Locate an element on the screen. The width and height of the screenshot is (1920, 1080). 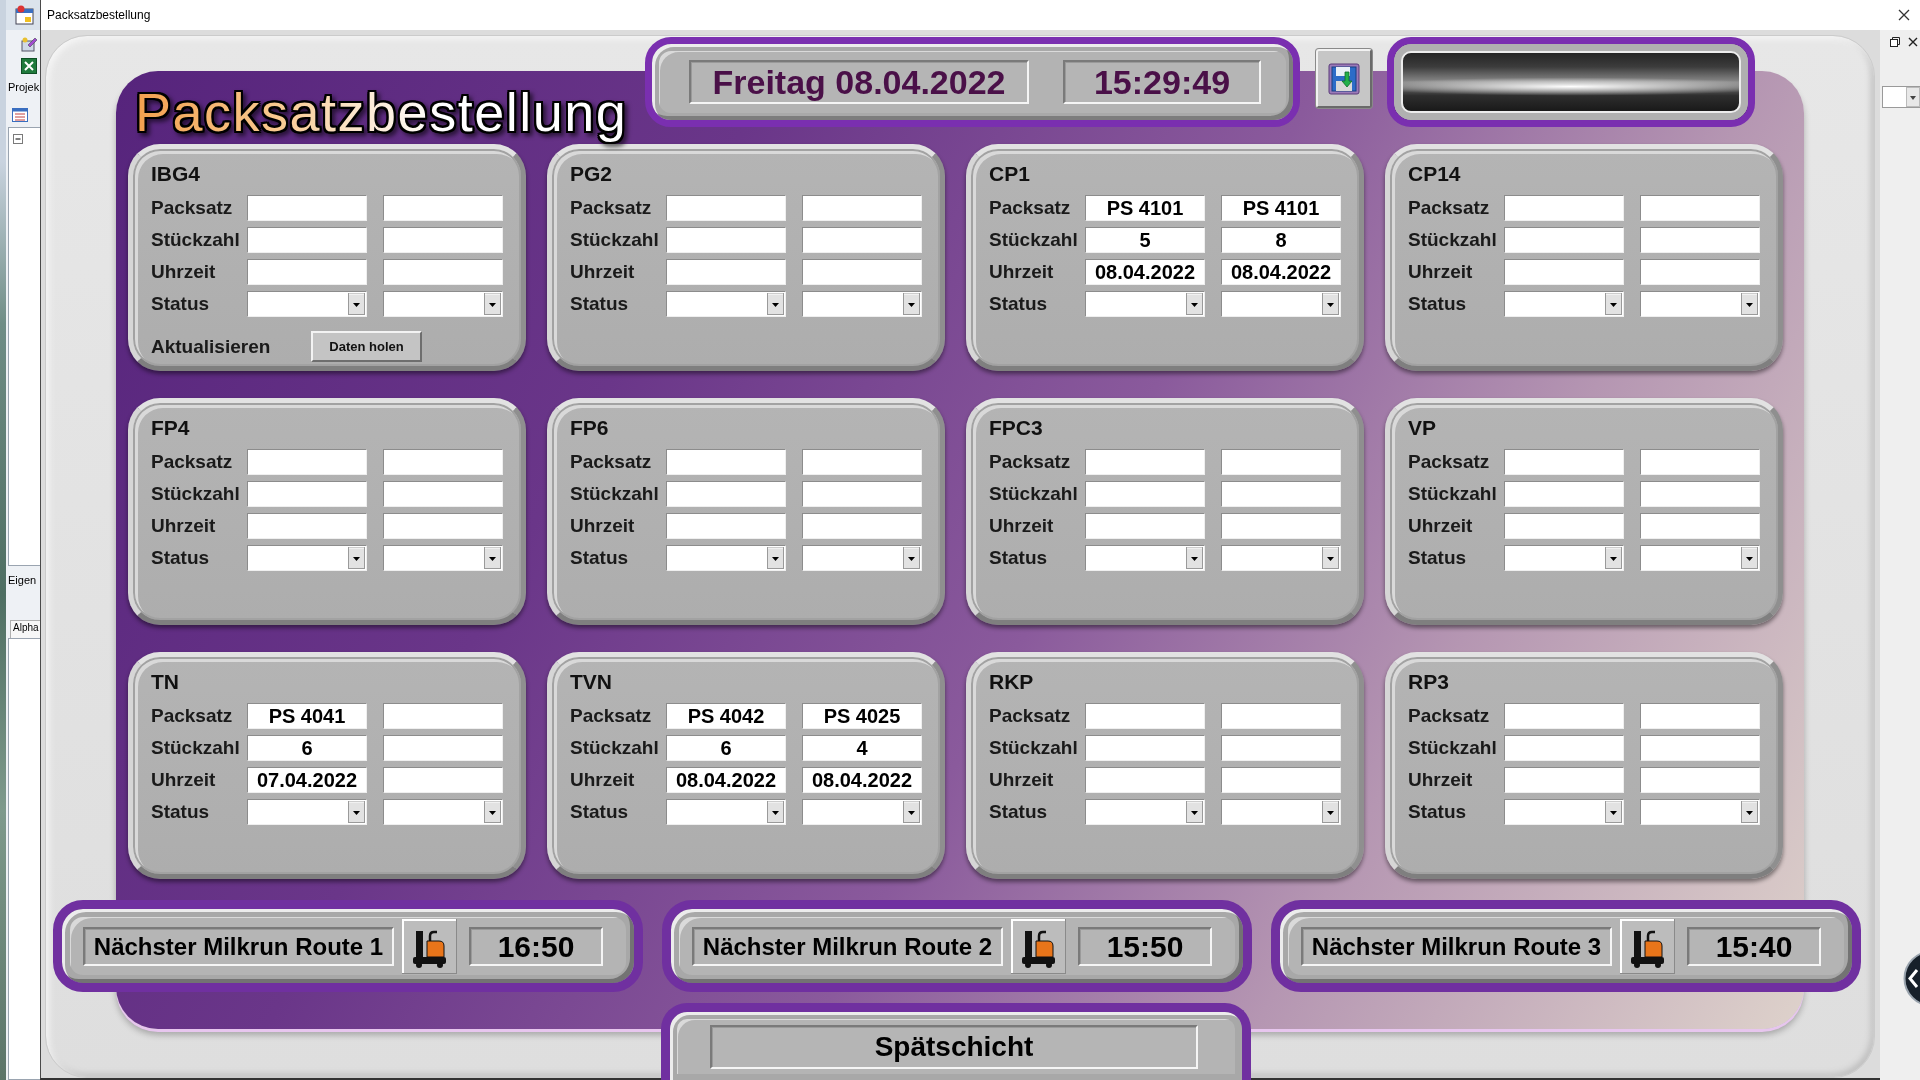
save-button is located at coordinates (1344, 78).